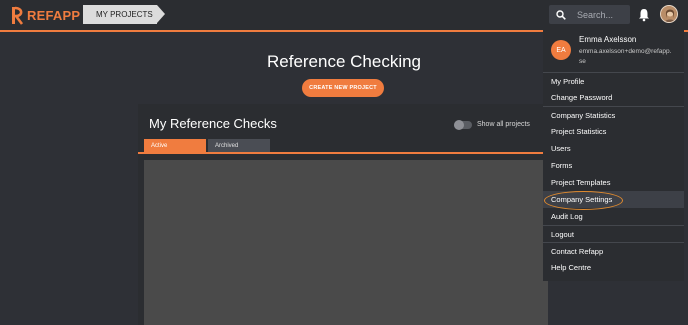 This screenshot has width=688, height=325. Describe the element at coordinates (175, 145) in the screenshot. I see `tab-active: Active` at that location.